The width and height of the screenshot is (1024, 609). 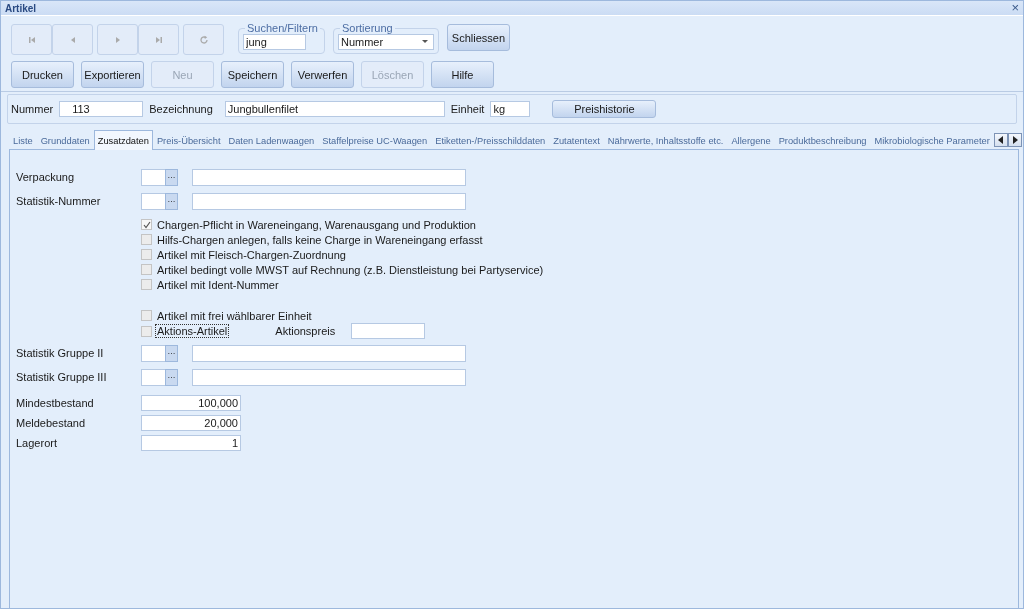 I want to click on field-label: Statistik Gruppe II, so click(x=60, y=353).